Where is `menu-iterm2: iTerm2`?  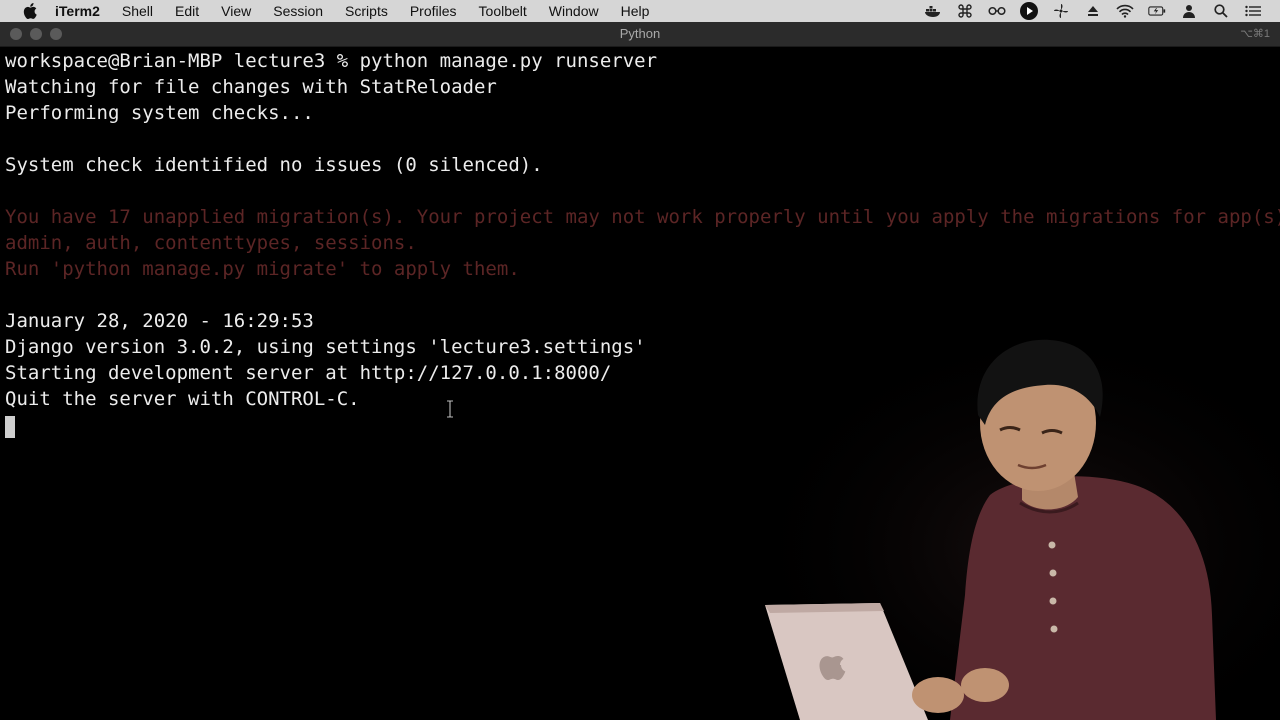
menu-iterm2: iTerm2 is located at coordinates (77, 11).